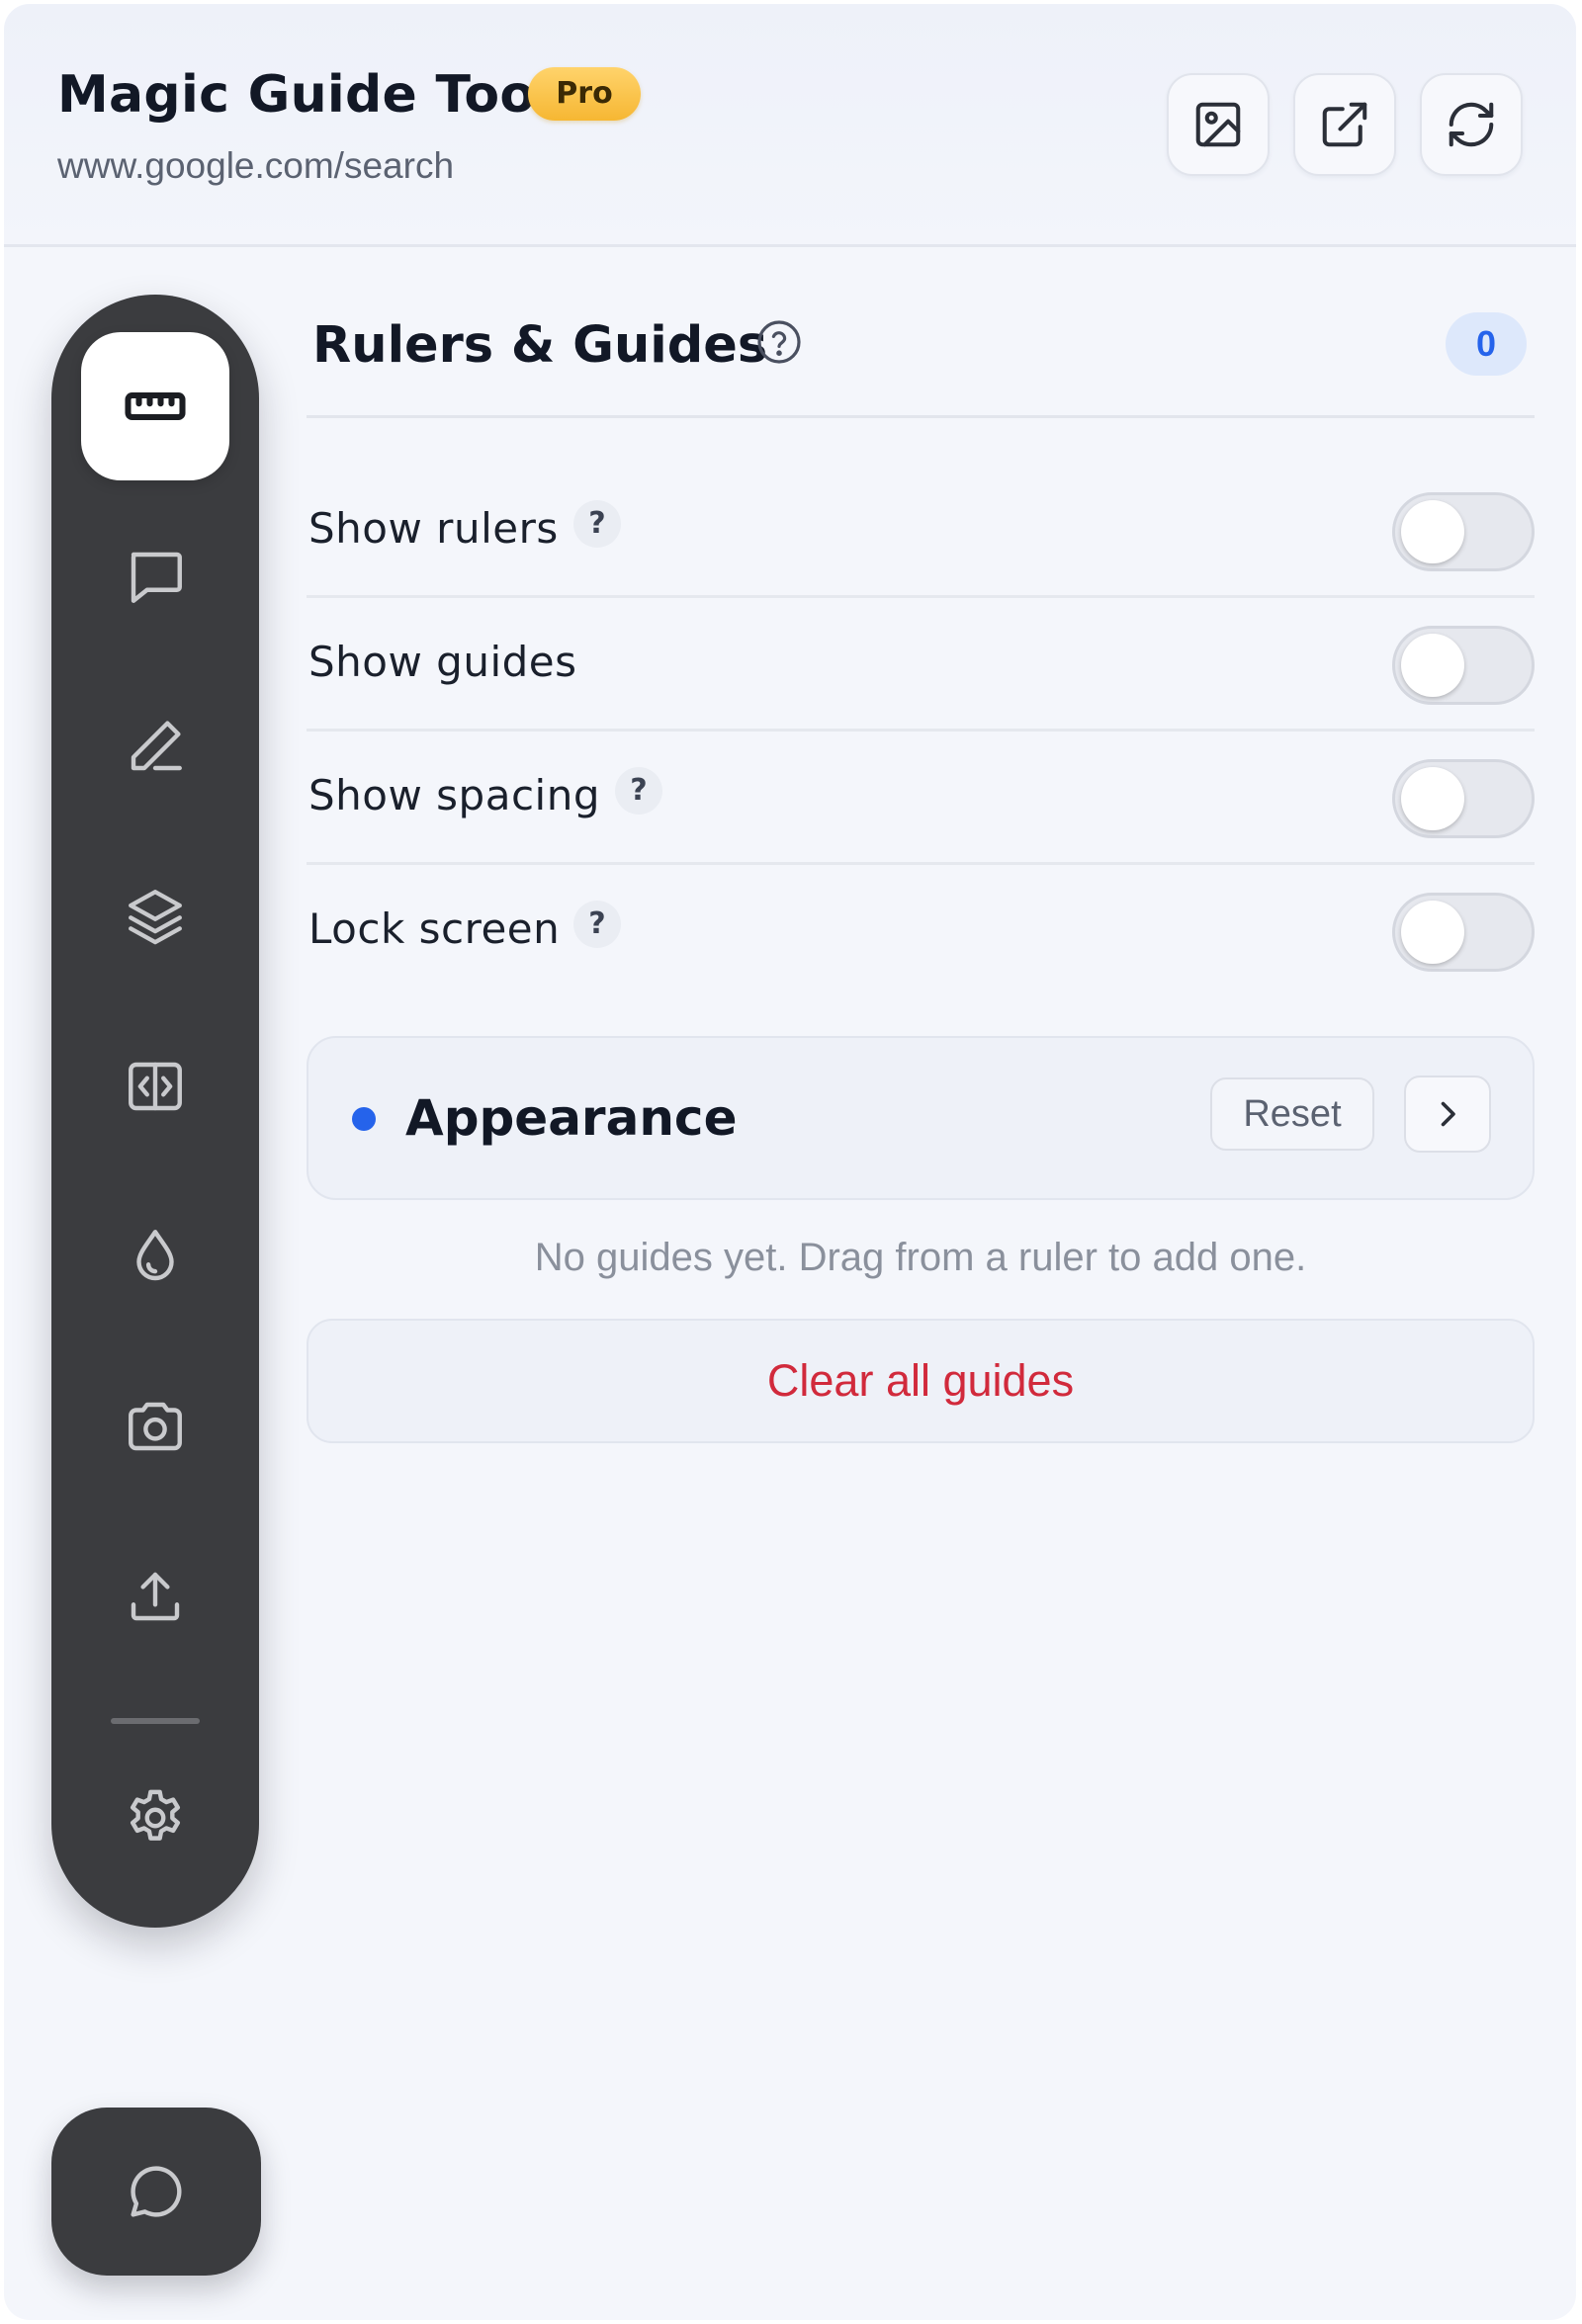 The image size is (1582, 2324). What do you see at coordinates (442, 662) in the screenshot?
I see `setting-label: Show guides` at bounding box center [442, 662].